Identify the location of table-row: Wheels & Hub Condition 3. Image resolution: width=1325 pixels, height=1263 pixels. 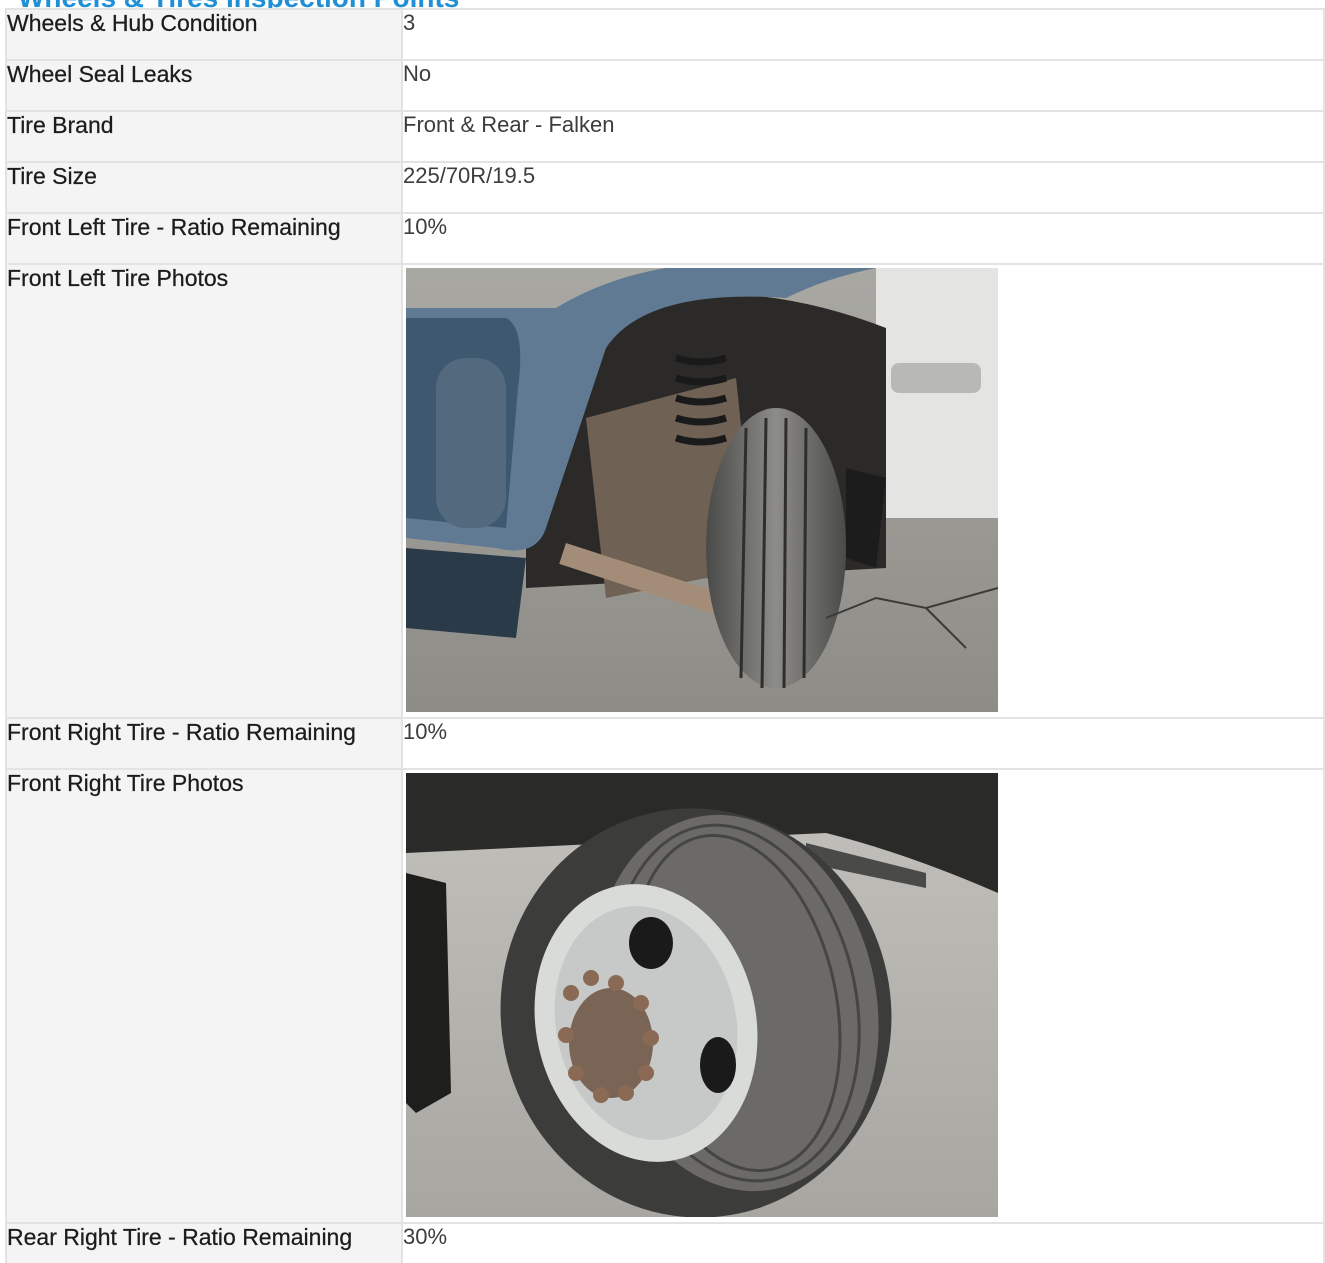
(665, 34).